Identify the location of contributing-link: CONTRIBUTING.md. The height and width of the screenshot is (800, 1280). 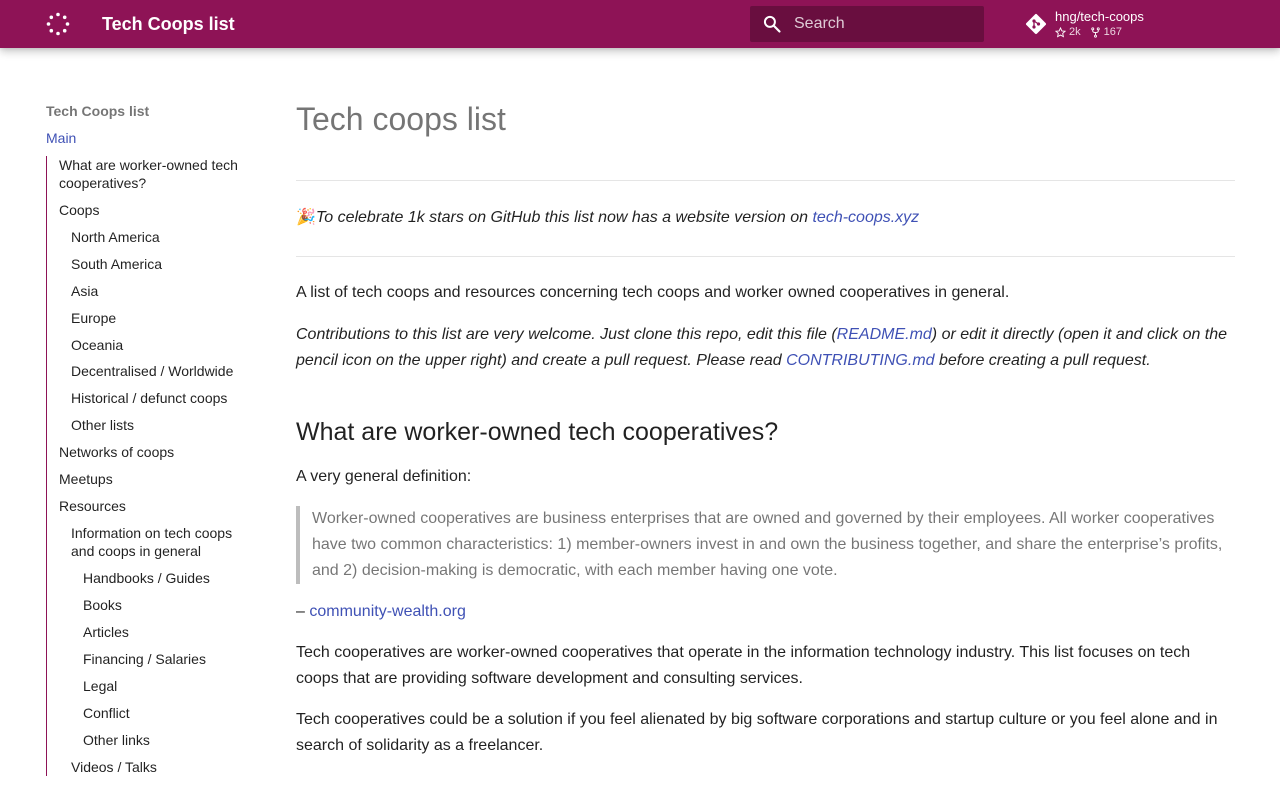
(860, 360).